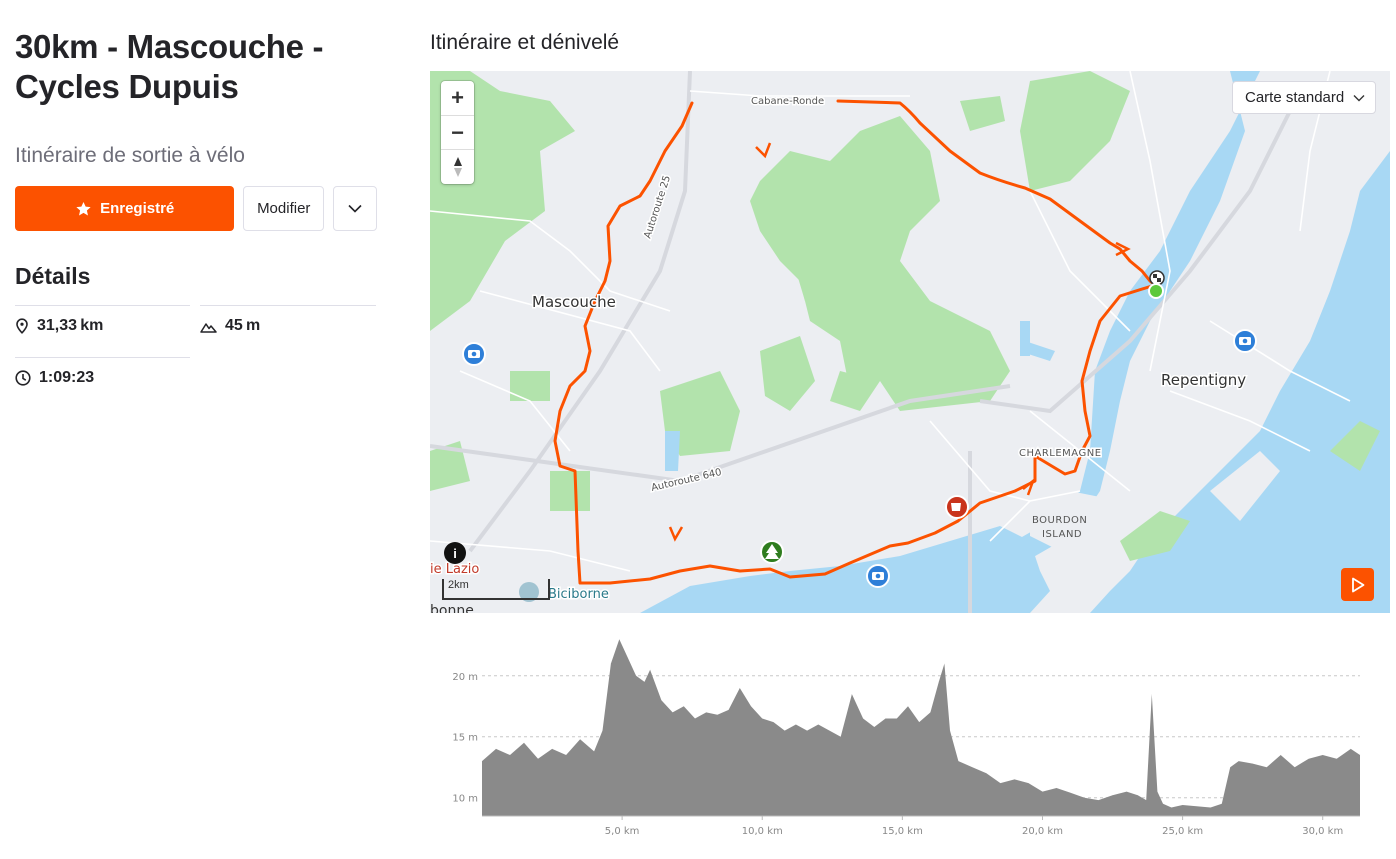  I want to click on more-options-button, so click(355, 208).